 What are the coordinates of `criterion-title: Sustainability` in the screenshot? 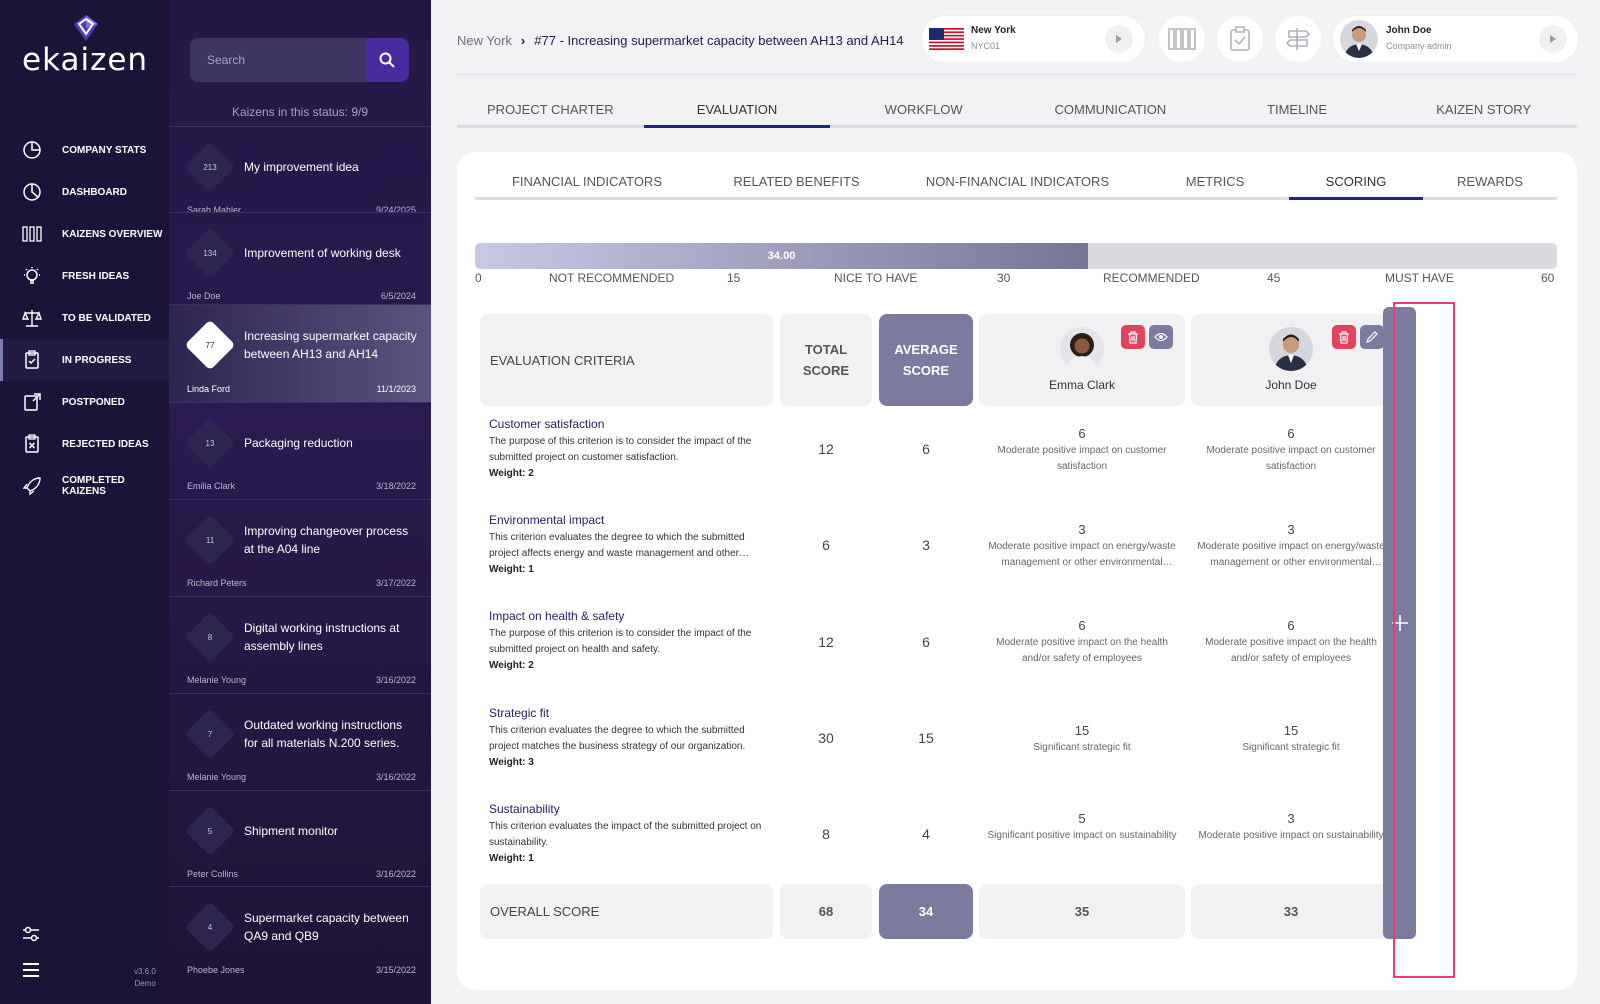 It's located at (631, 809).